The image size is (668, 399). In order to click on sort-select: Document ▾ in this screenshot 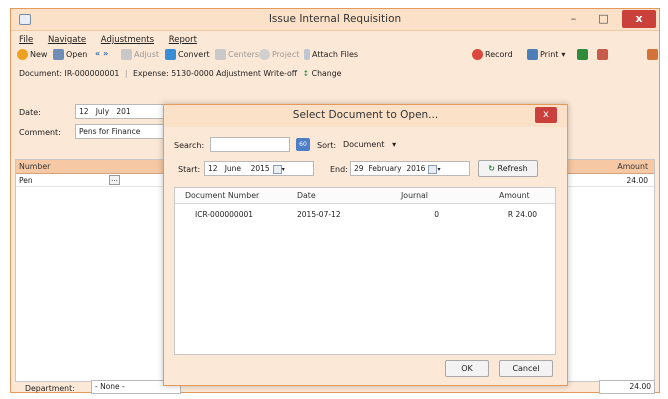, I will do `click(374, 144)`.